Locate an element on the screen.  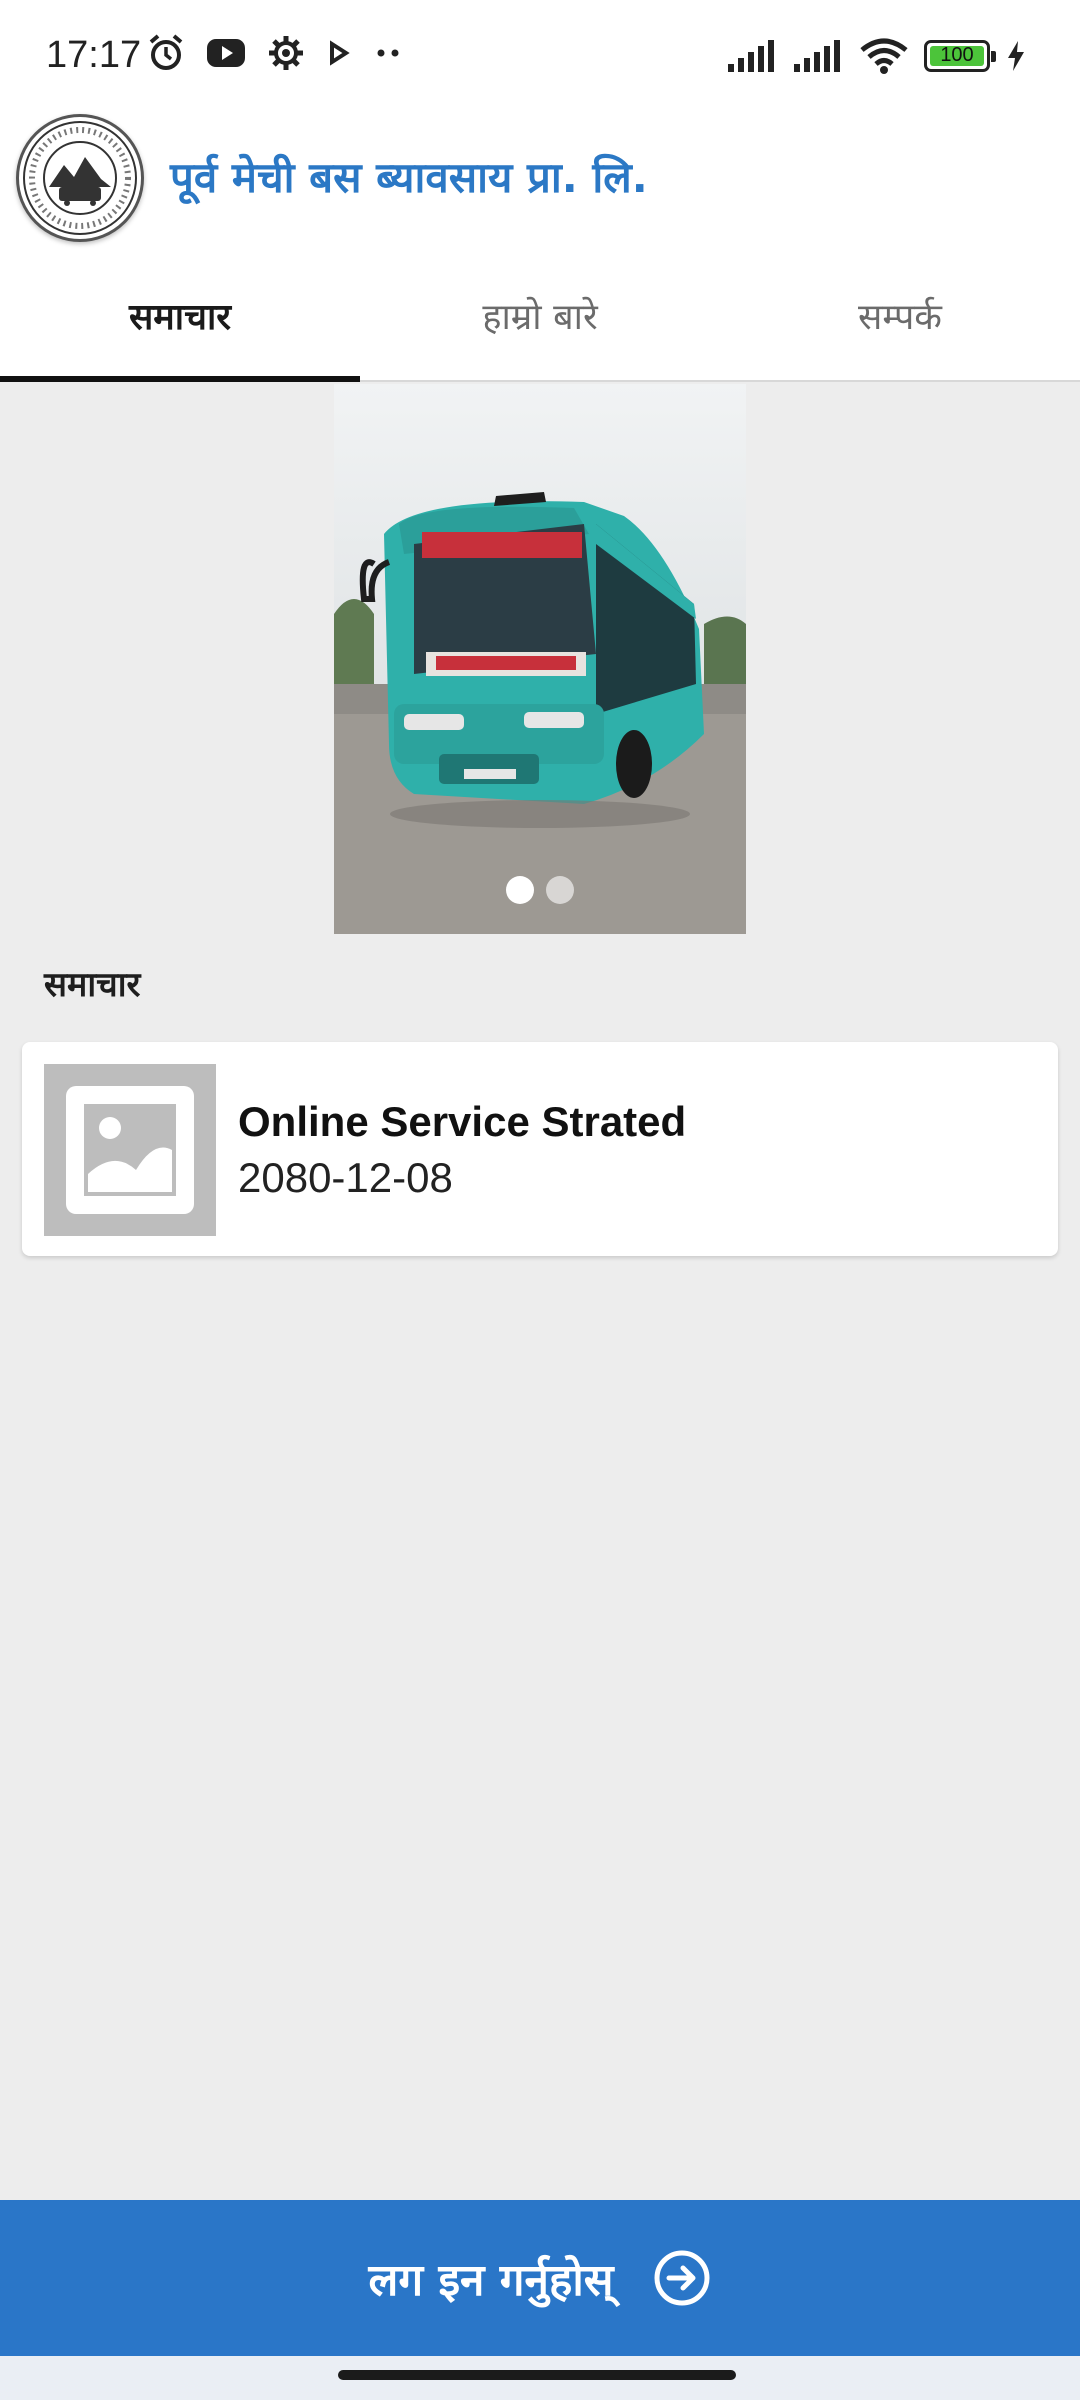
arrow-right-circle-icon is located at coordinates (682, 2278).